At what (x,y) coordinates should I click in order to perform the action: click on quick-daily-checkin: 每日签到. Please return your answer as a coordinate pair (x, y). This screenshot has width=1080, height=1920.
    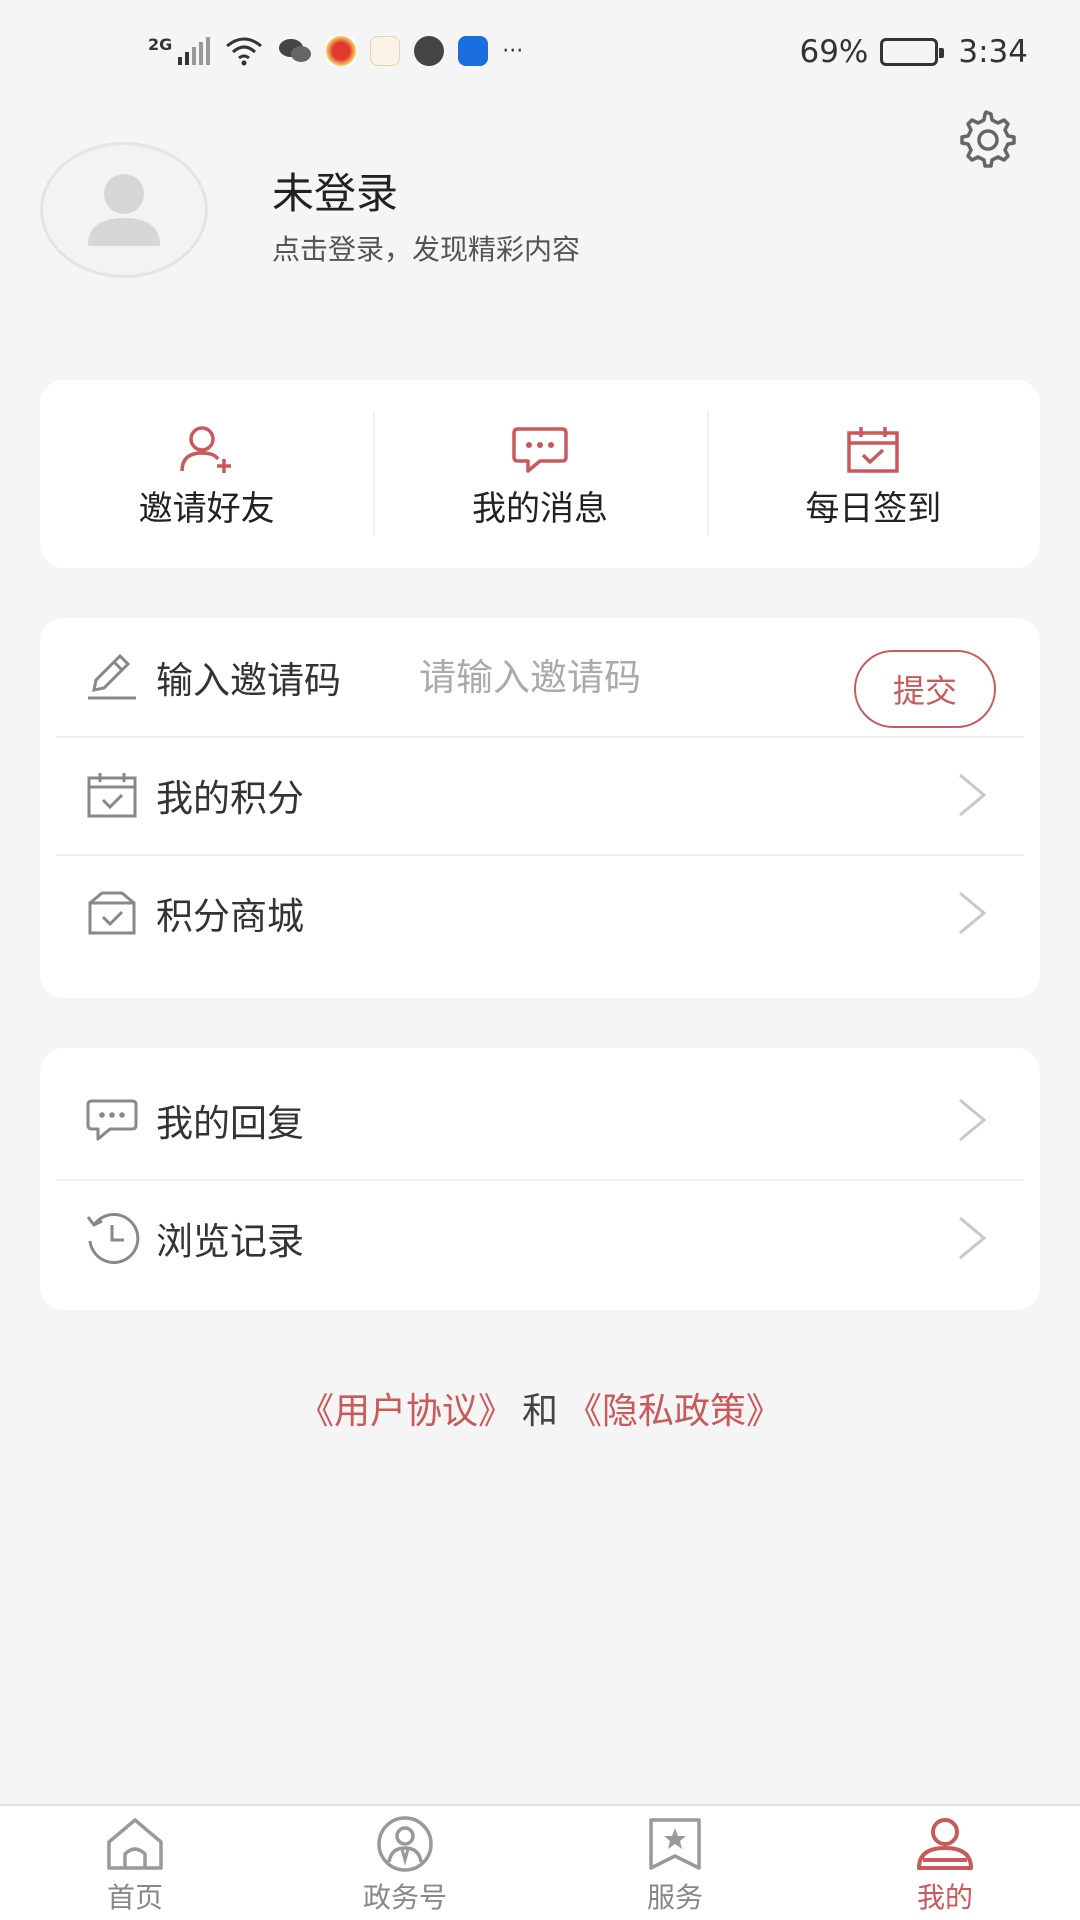
    Looking at the image, I should click on (873, 474).